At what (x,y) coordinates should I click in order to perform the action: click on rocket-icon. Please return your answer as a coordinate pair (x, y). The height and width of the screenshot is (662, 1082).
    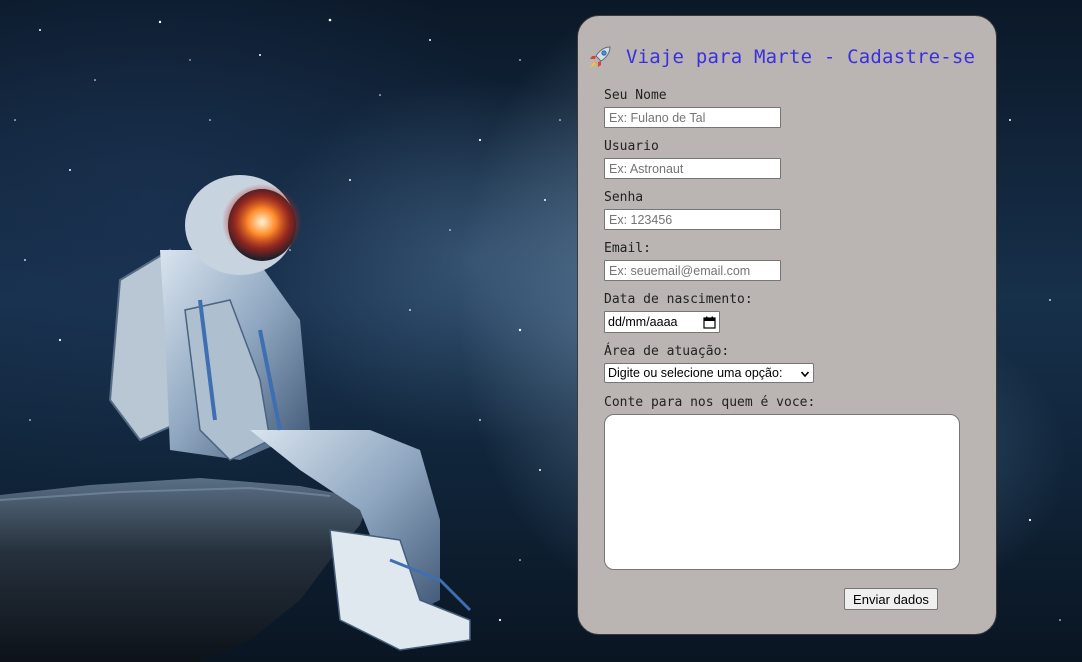
    Looking at the image, I should click on (601, 57).